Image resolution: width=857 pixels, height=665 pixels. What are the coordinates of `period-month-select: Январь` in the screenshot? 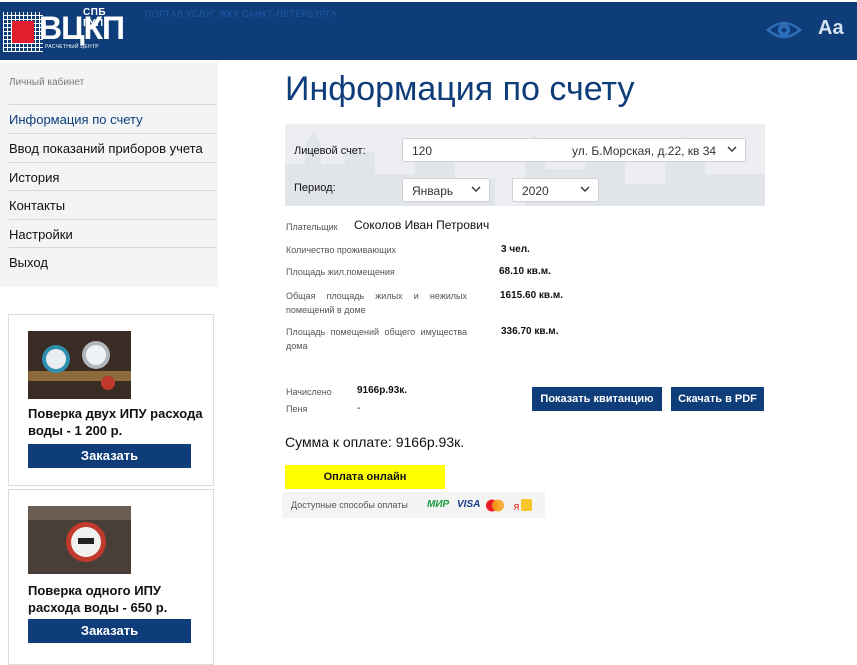 It's located at (446, 190).